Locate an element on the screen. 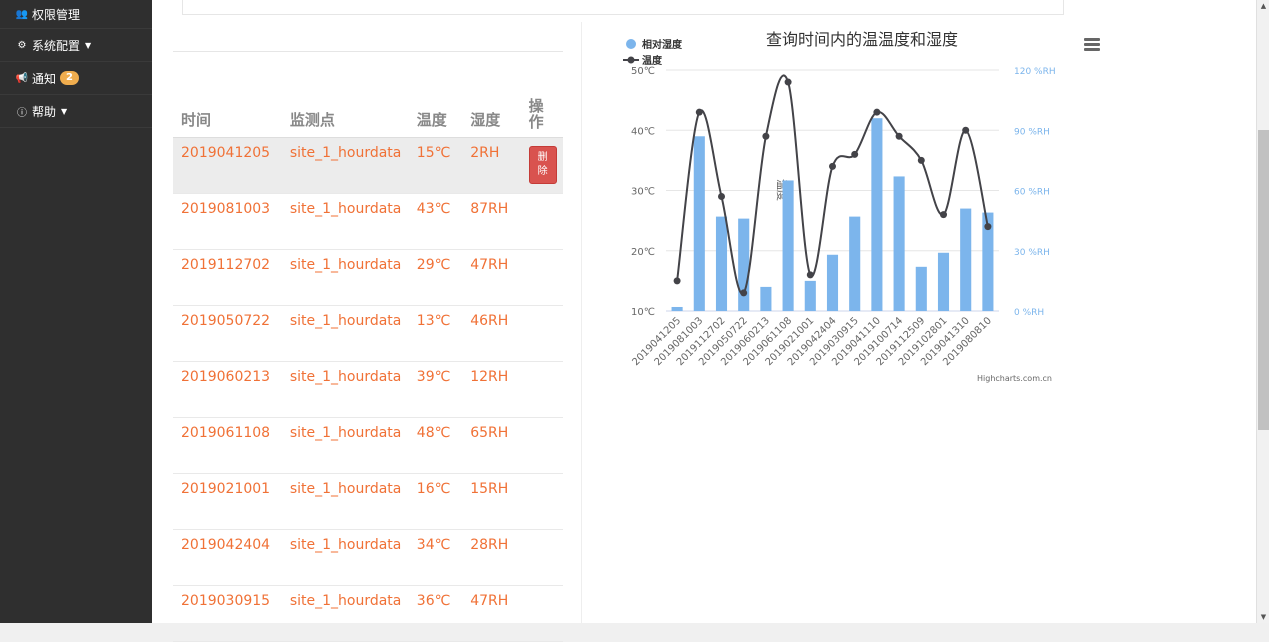 This screenshot has height=642, width=1269. menu-icon-bar is located at coordinates (1092, 39).